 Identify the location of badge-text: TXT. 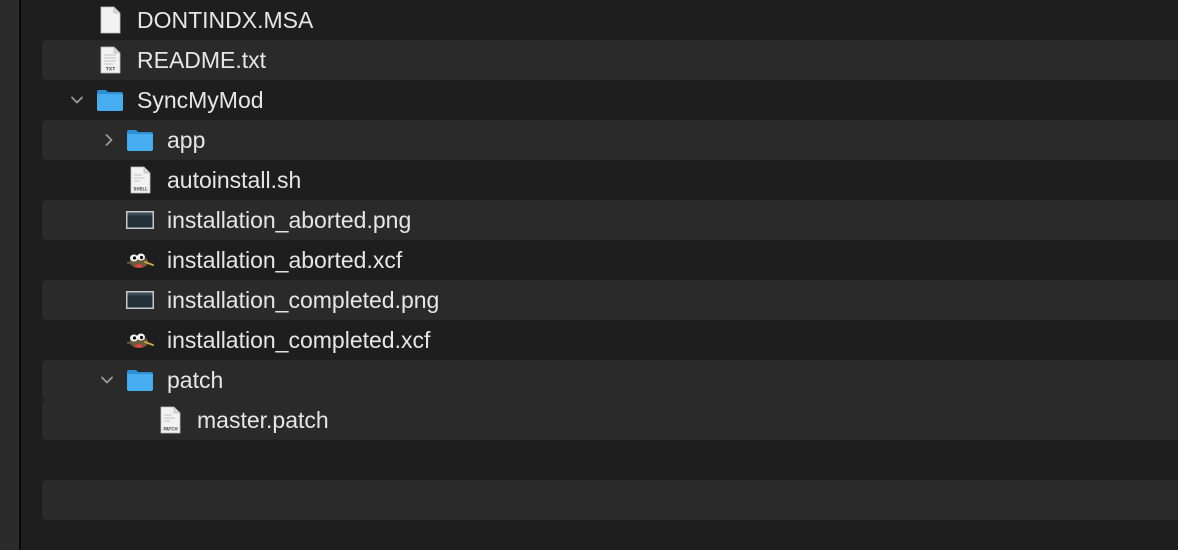
(111, 70).